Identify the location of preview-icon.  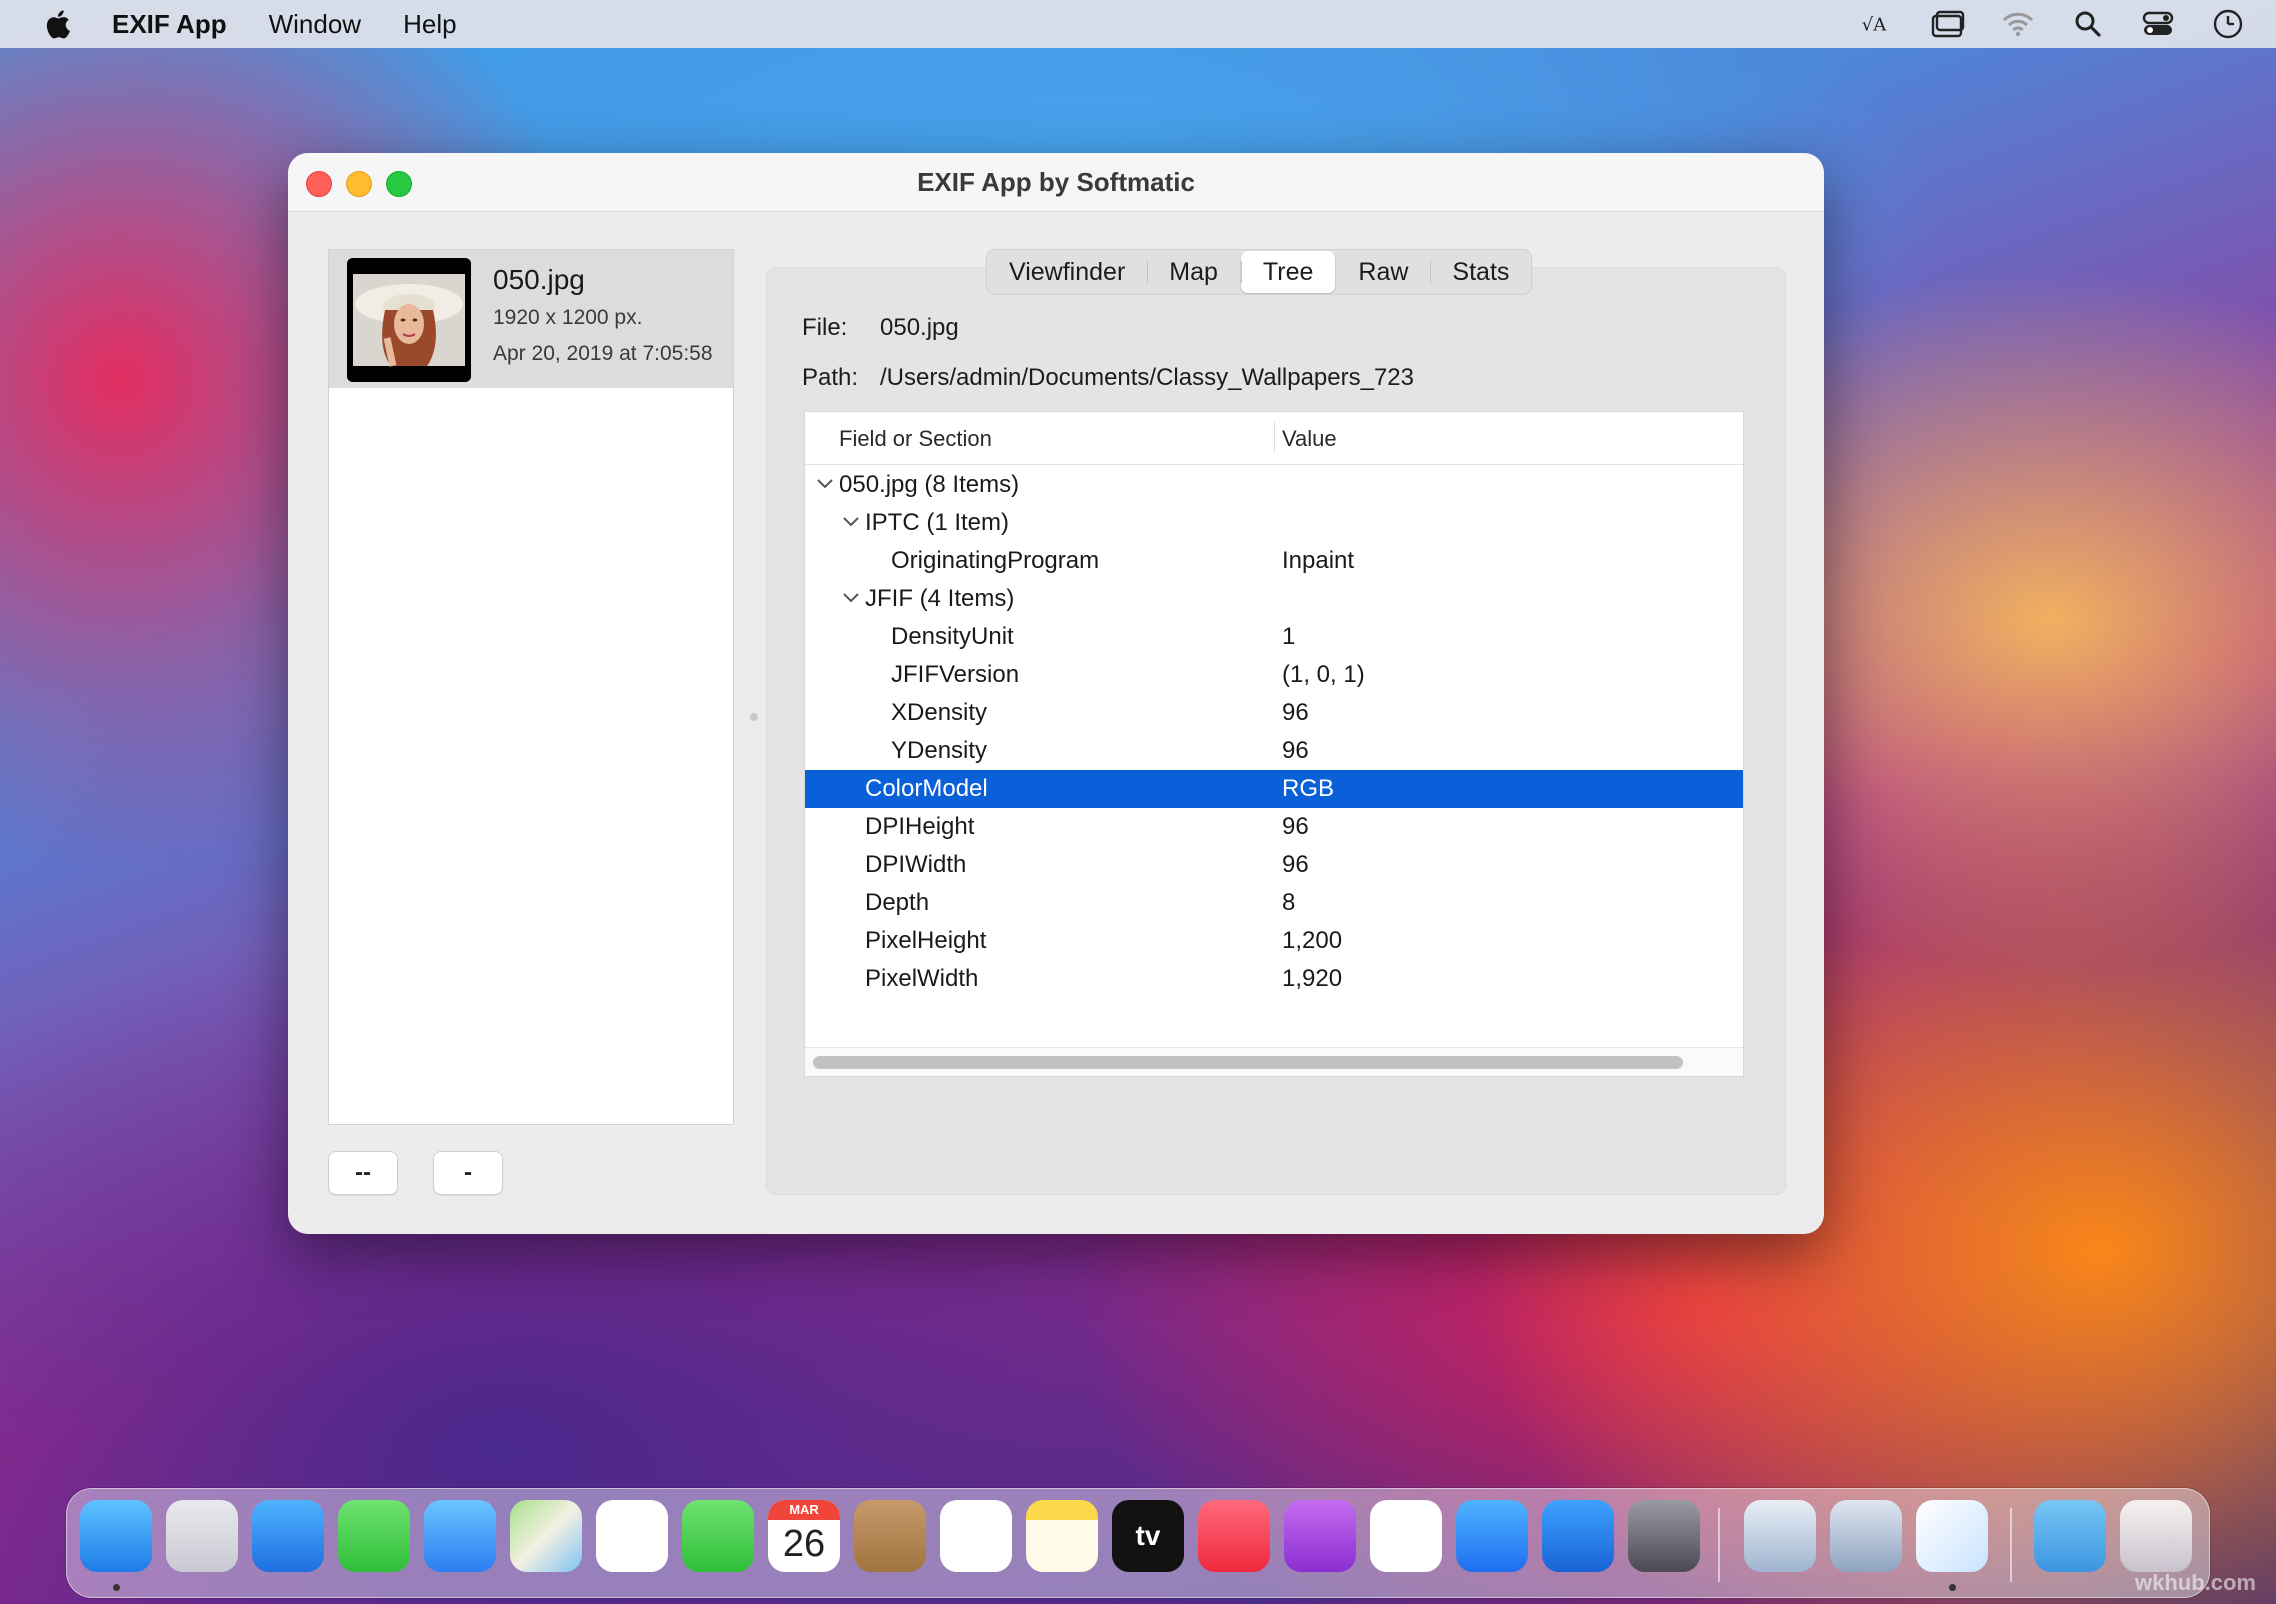
(1780, 1536).